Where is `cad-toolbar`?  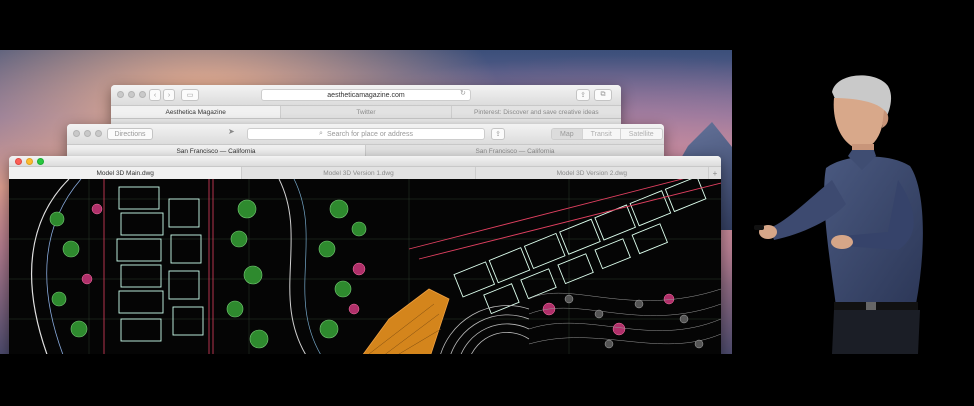
cad-toolbar is located at coordinates (365, 161).